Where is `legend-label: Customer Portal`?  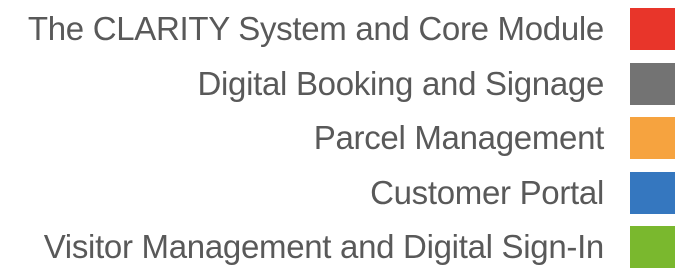
legend-label: Customer Portal is located at coordinates (487, 192).